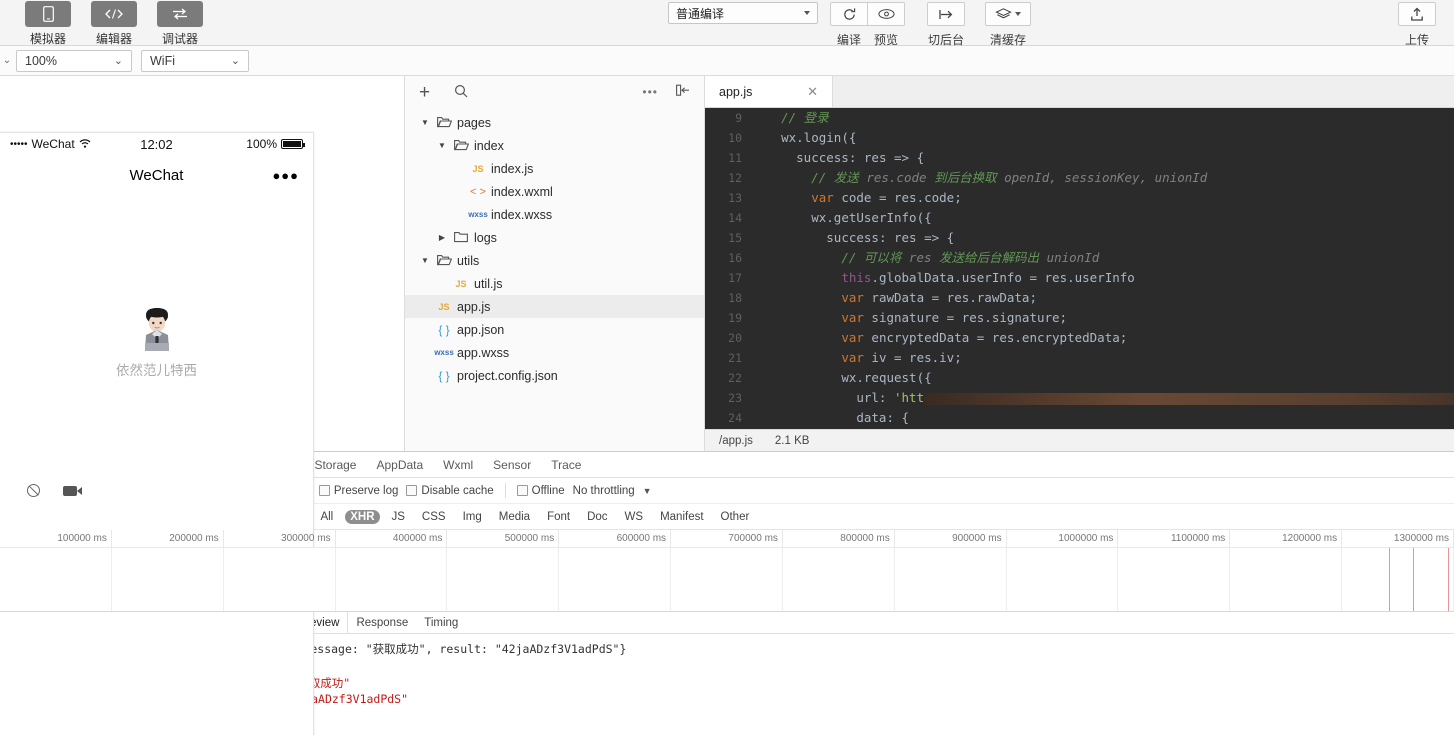  Describe the element at coordinates (85, 144) in the screenshot. I see `wifi-icon` at that location.